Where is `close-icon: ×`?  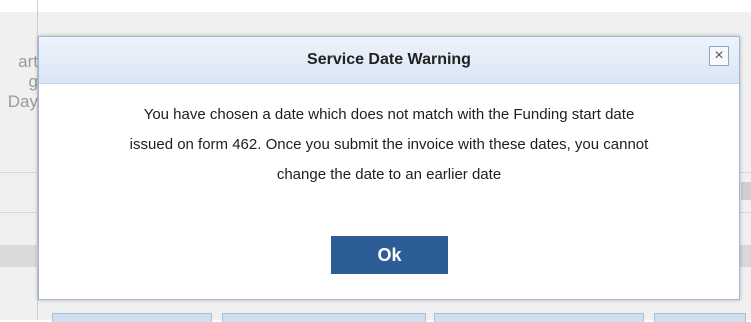
close-icon: × is located at coordinates (719, 56).